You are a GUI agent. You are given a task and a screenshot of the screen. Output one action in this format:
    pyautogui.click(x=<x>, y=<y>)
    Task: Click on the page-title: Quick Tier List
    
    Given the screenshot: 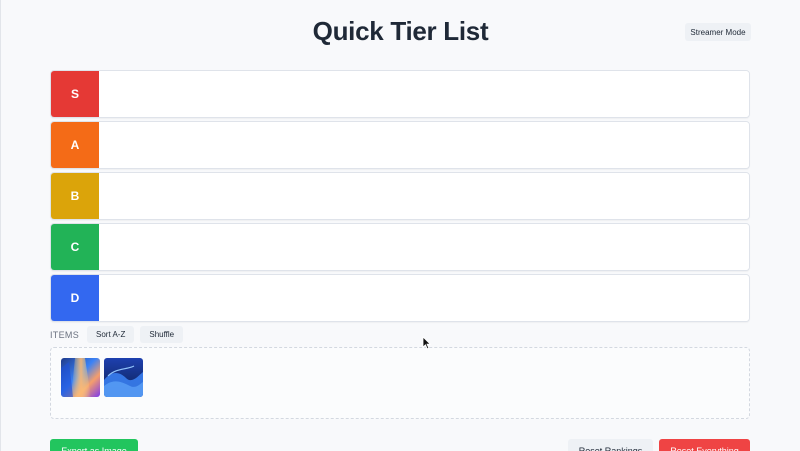 What is the action you would take?
    pyautogui.click(x=400, y=31)
    